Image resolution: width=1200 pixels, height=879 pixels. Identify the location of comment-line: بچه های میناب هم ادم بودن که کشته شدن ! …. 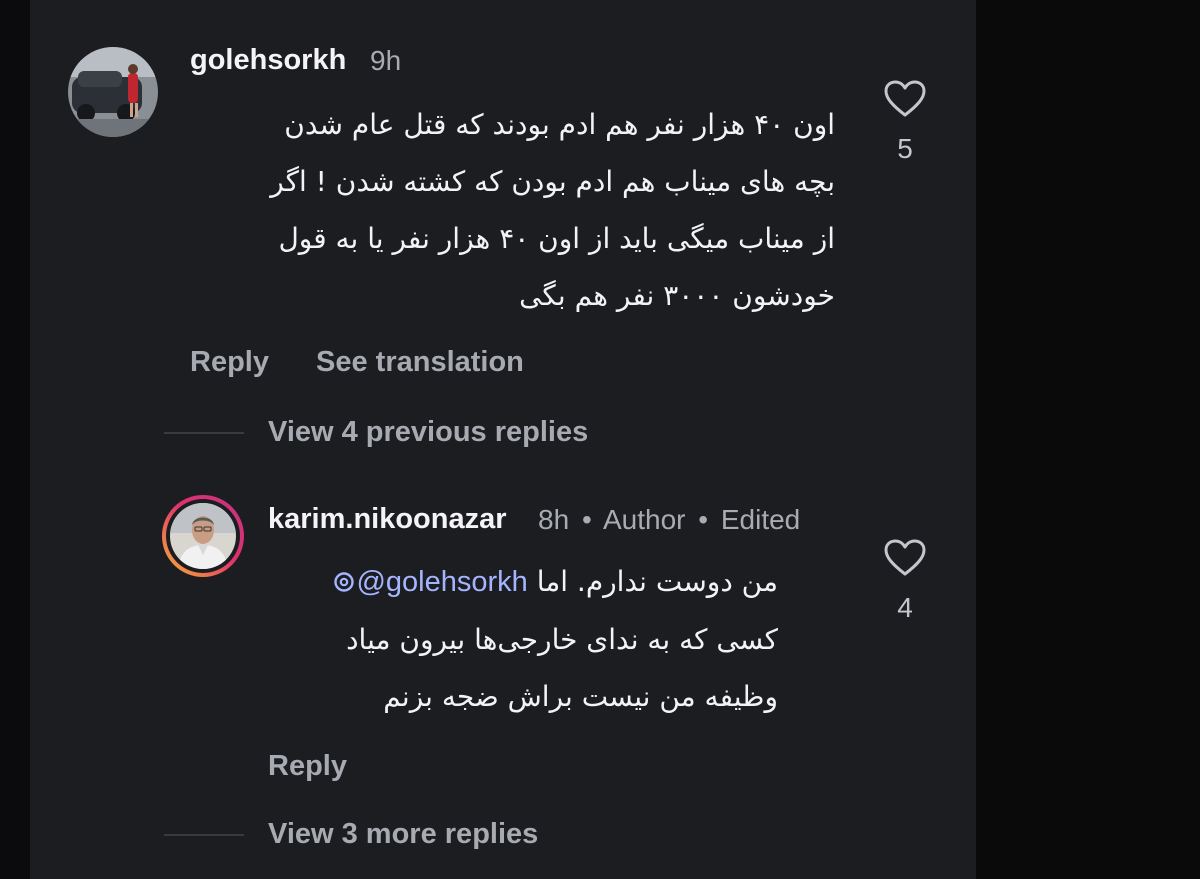
(552, 181).